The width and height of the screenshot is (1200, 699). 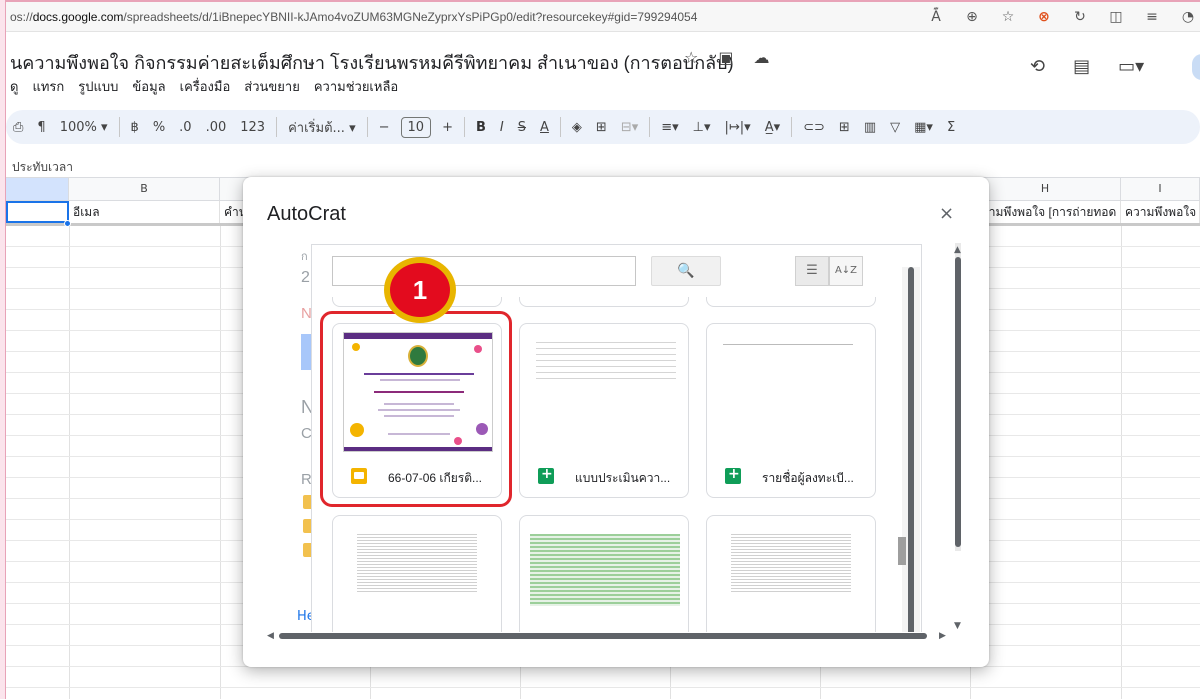 What do you see at coordinates (3, 349) in the screenshot?
I see `screenshot-frame-left` at bounding box center [3, 349].